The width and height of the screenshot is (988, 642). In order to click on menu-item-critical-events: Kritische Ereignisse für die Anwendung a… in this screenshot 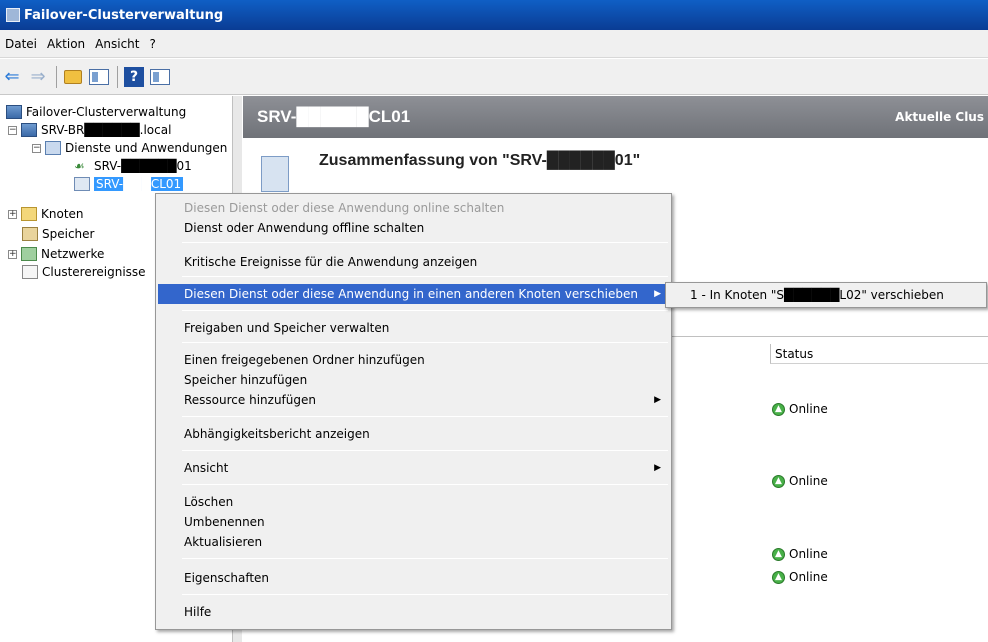, I will do `click(413, 262)`.